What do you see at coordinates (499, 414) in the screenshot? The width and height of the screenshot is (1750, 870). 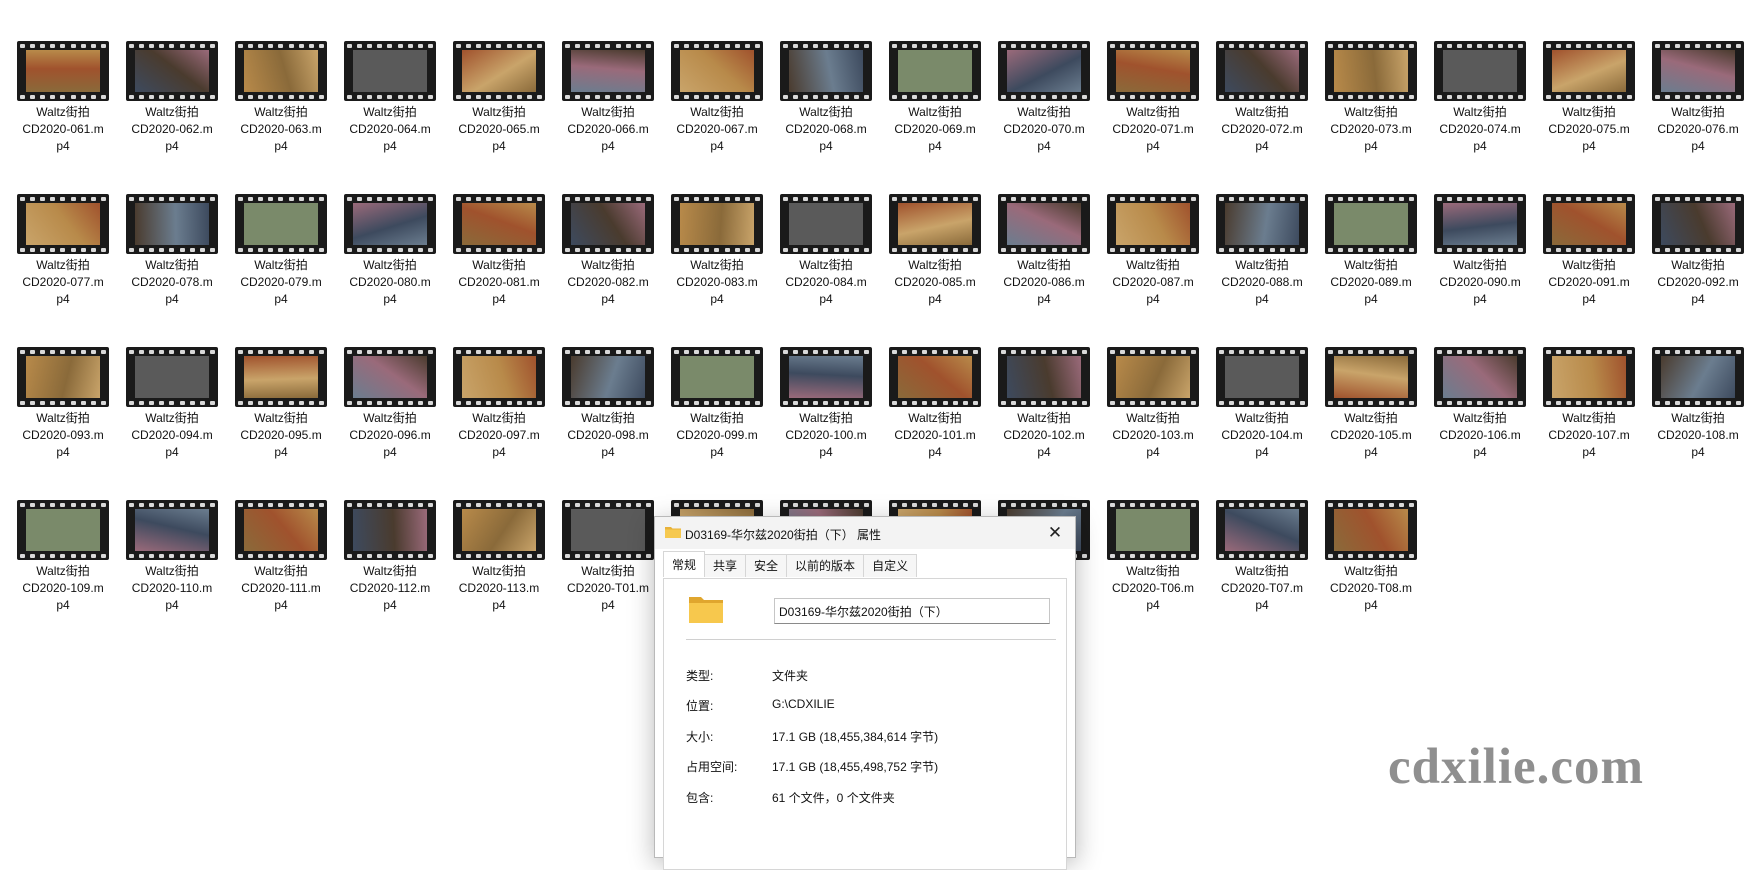 I see `video-file-item: Waltz街拍 CD2020-097.m p4` at bounding box center [499, 414].